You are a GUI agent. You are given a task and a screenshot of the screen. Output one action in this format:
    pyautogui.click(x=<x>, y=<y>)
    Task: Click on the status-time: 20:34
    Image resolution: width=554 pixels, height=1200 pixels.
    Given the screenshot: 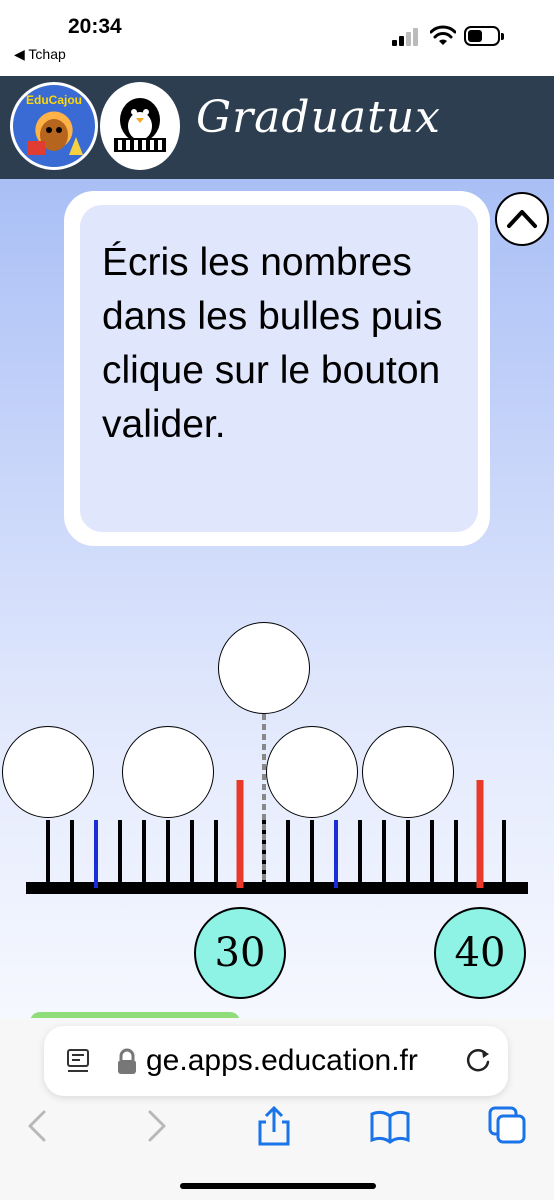 What is the action you would take?
    pyautogui.click(x=95, y=26)
    